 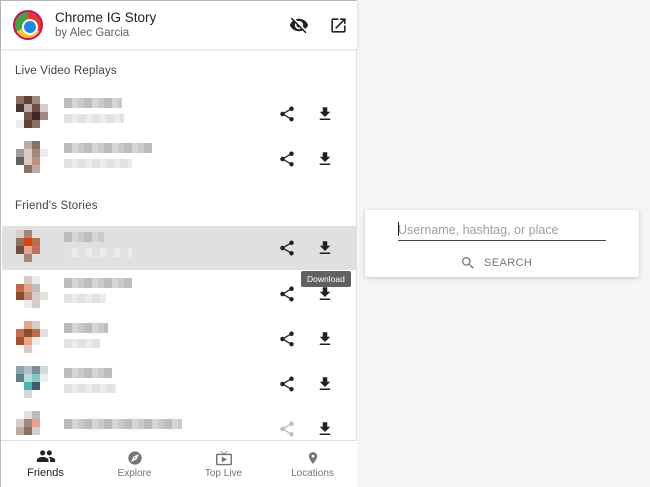 I want to click on eye-off-icon, so click(x=299, y=25).